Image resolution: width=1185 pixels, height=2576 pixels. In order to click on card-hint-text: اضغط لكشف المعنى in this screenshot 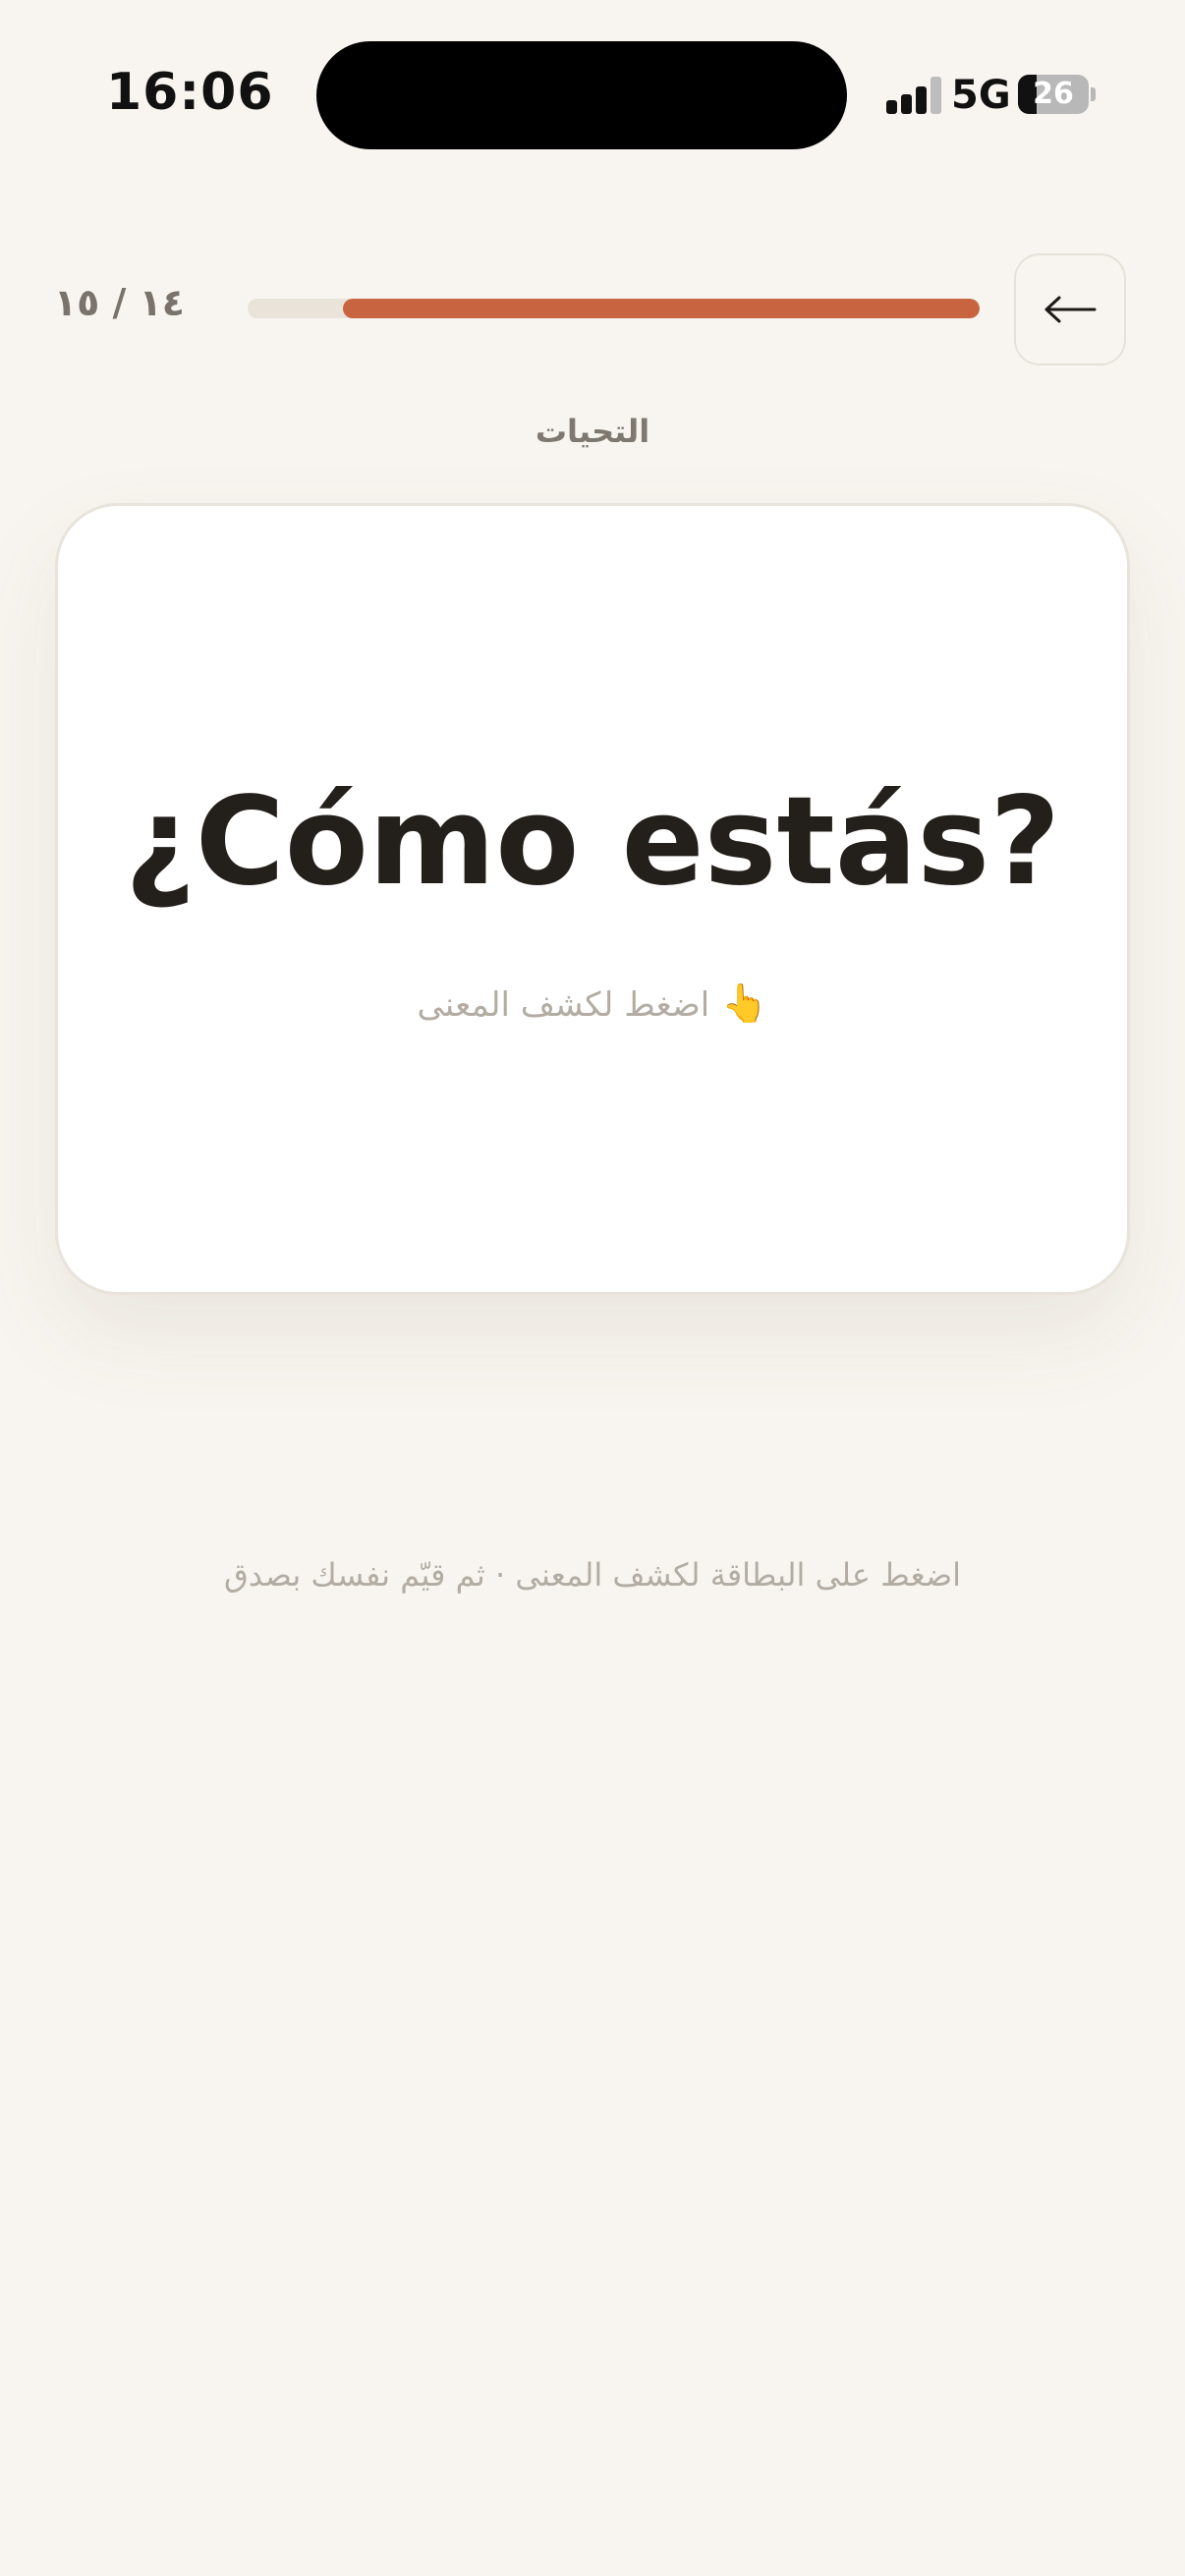, I will do `click(563, 1005)`.